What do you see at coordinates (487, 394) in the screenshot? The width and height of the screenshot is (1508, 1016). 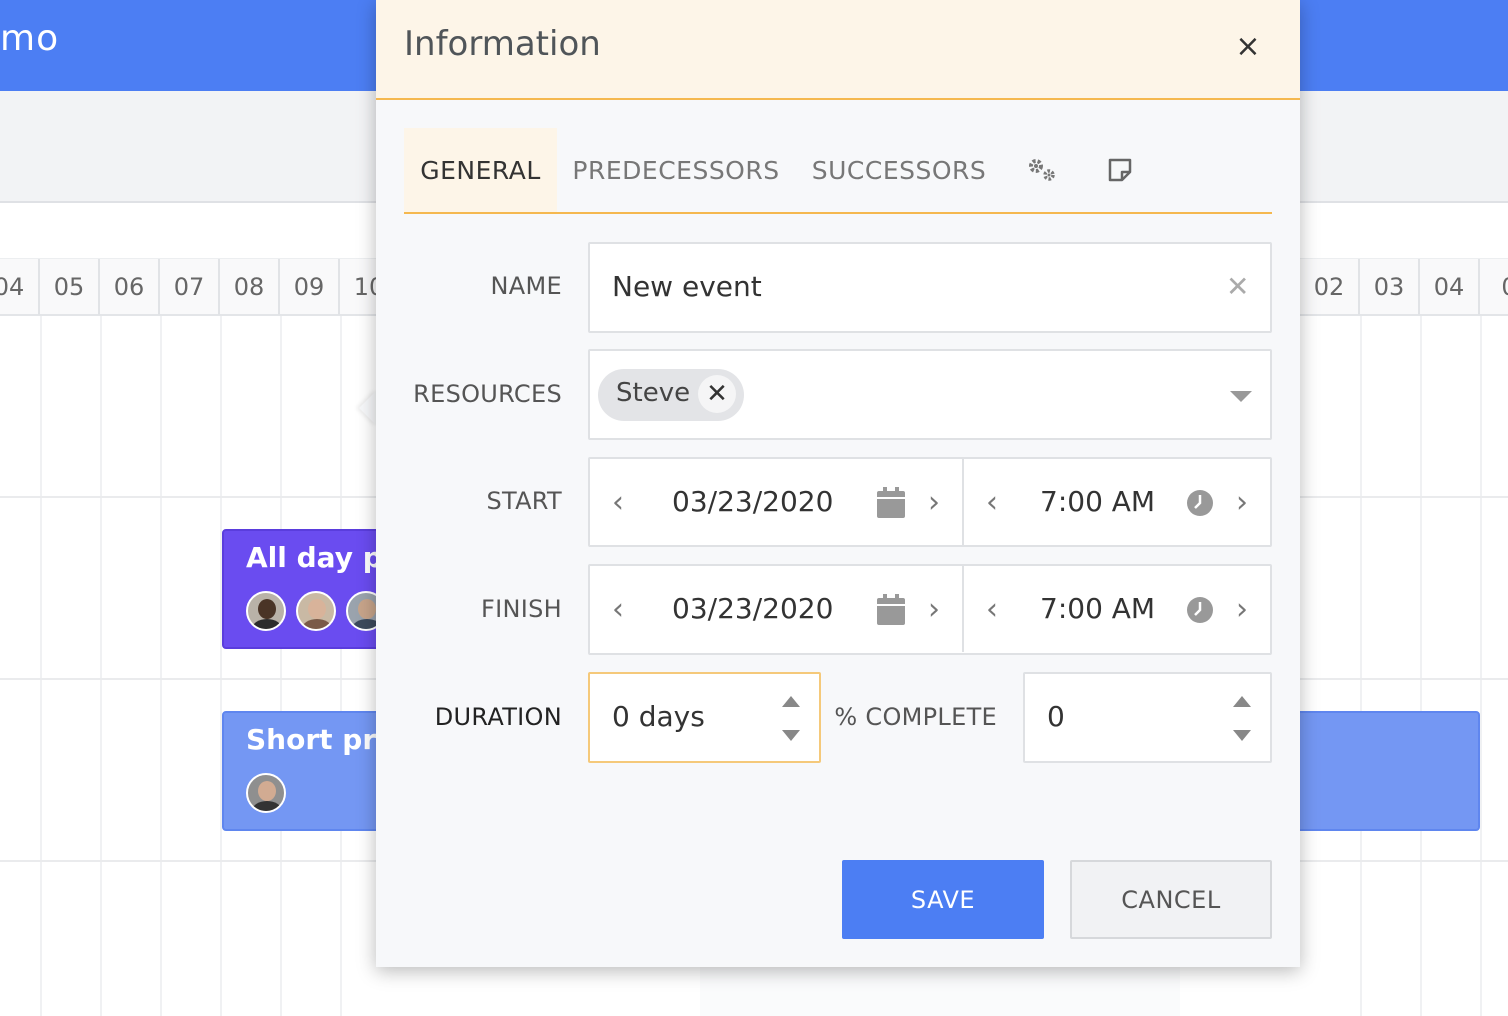 I see `resources-label: RESOURCES` at bounding box center [487, 394].